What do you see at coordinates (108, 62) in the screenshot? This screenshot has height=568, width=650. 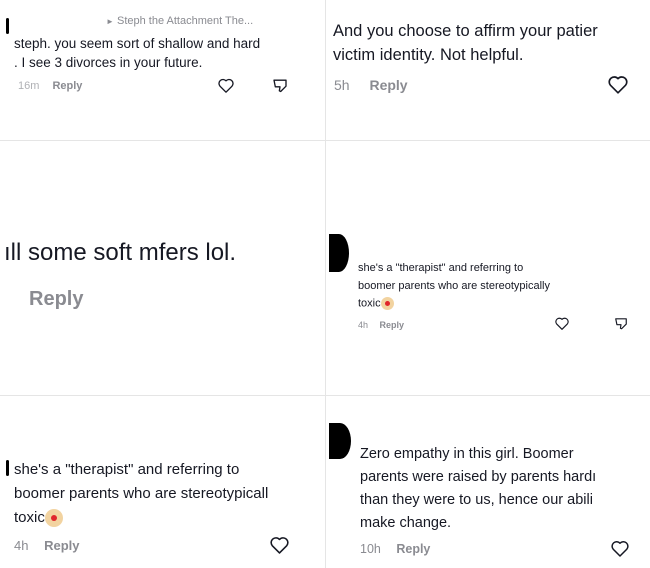 I see `comment-text-line: . I see 3 divorces in your future.` at bounding box center [108, 62].